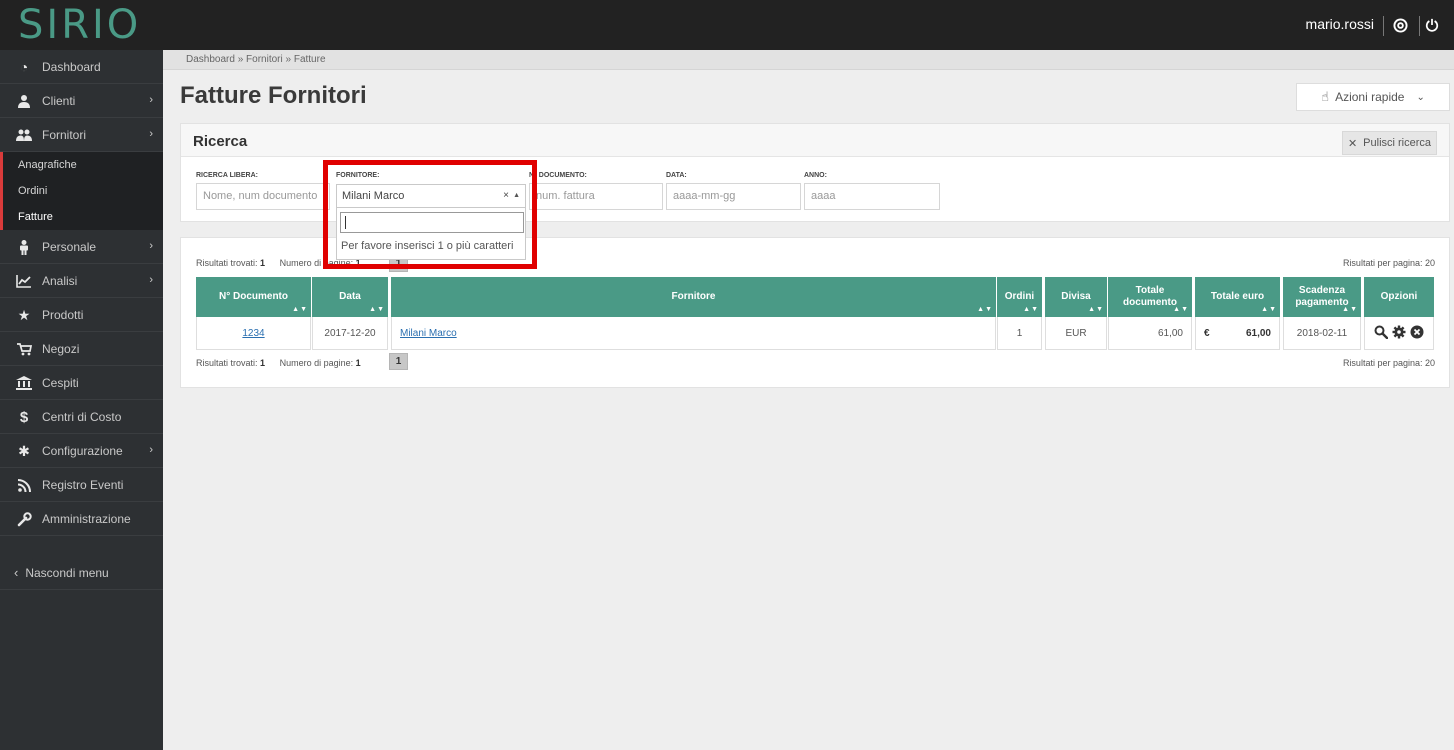 Image resolution: width=1454 pixels, height=750 pixels. Describe the element at coordinates (67, 572) in the screenshot. I see `hide-menu-label: Nascondi menu` at that location.